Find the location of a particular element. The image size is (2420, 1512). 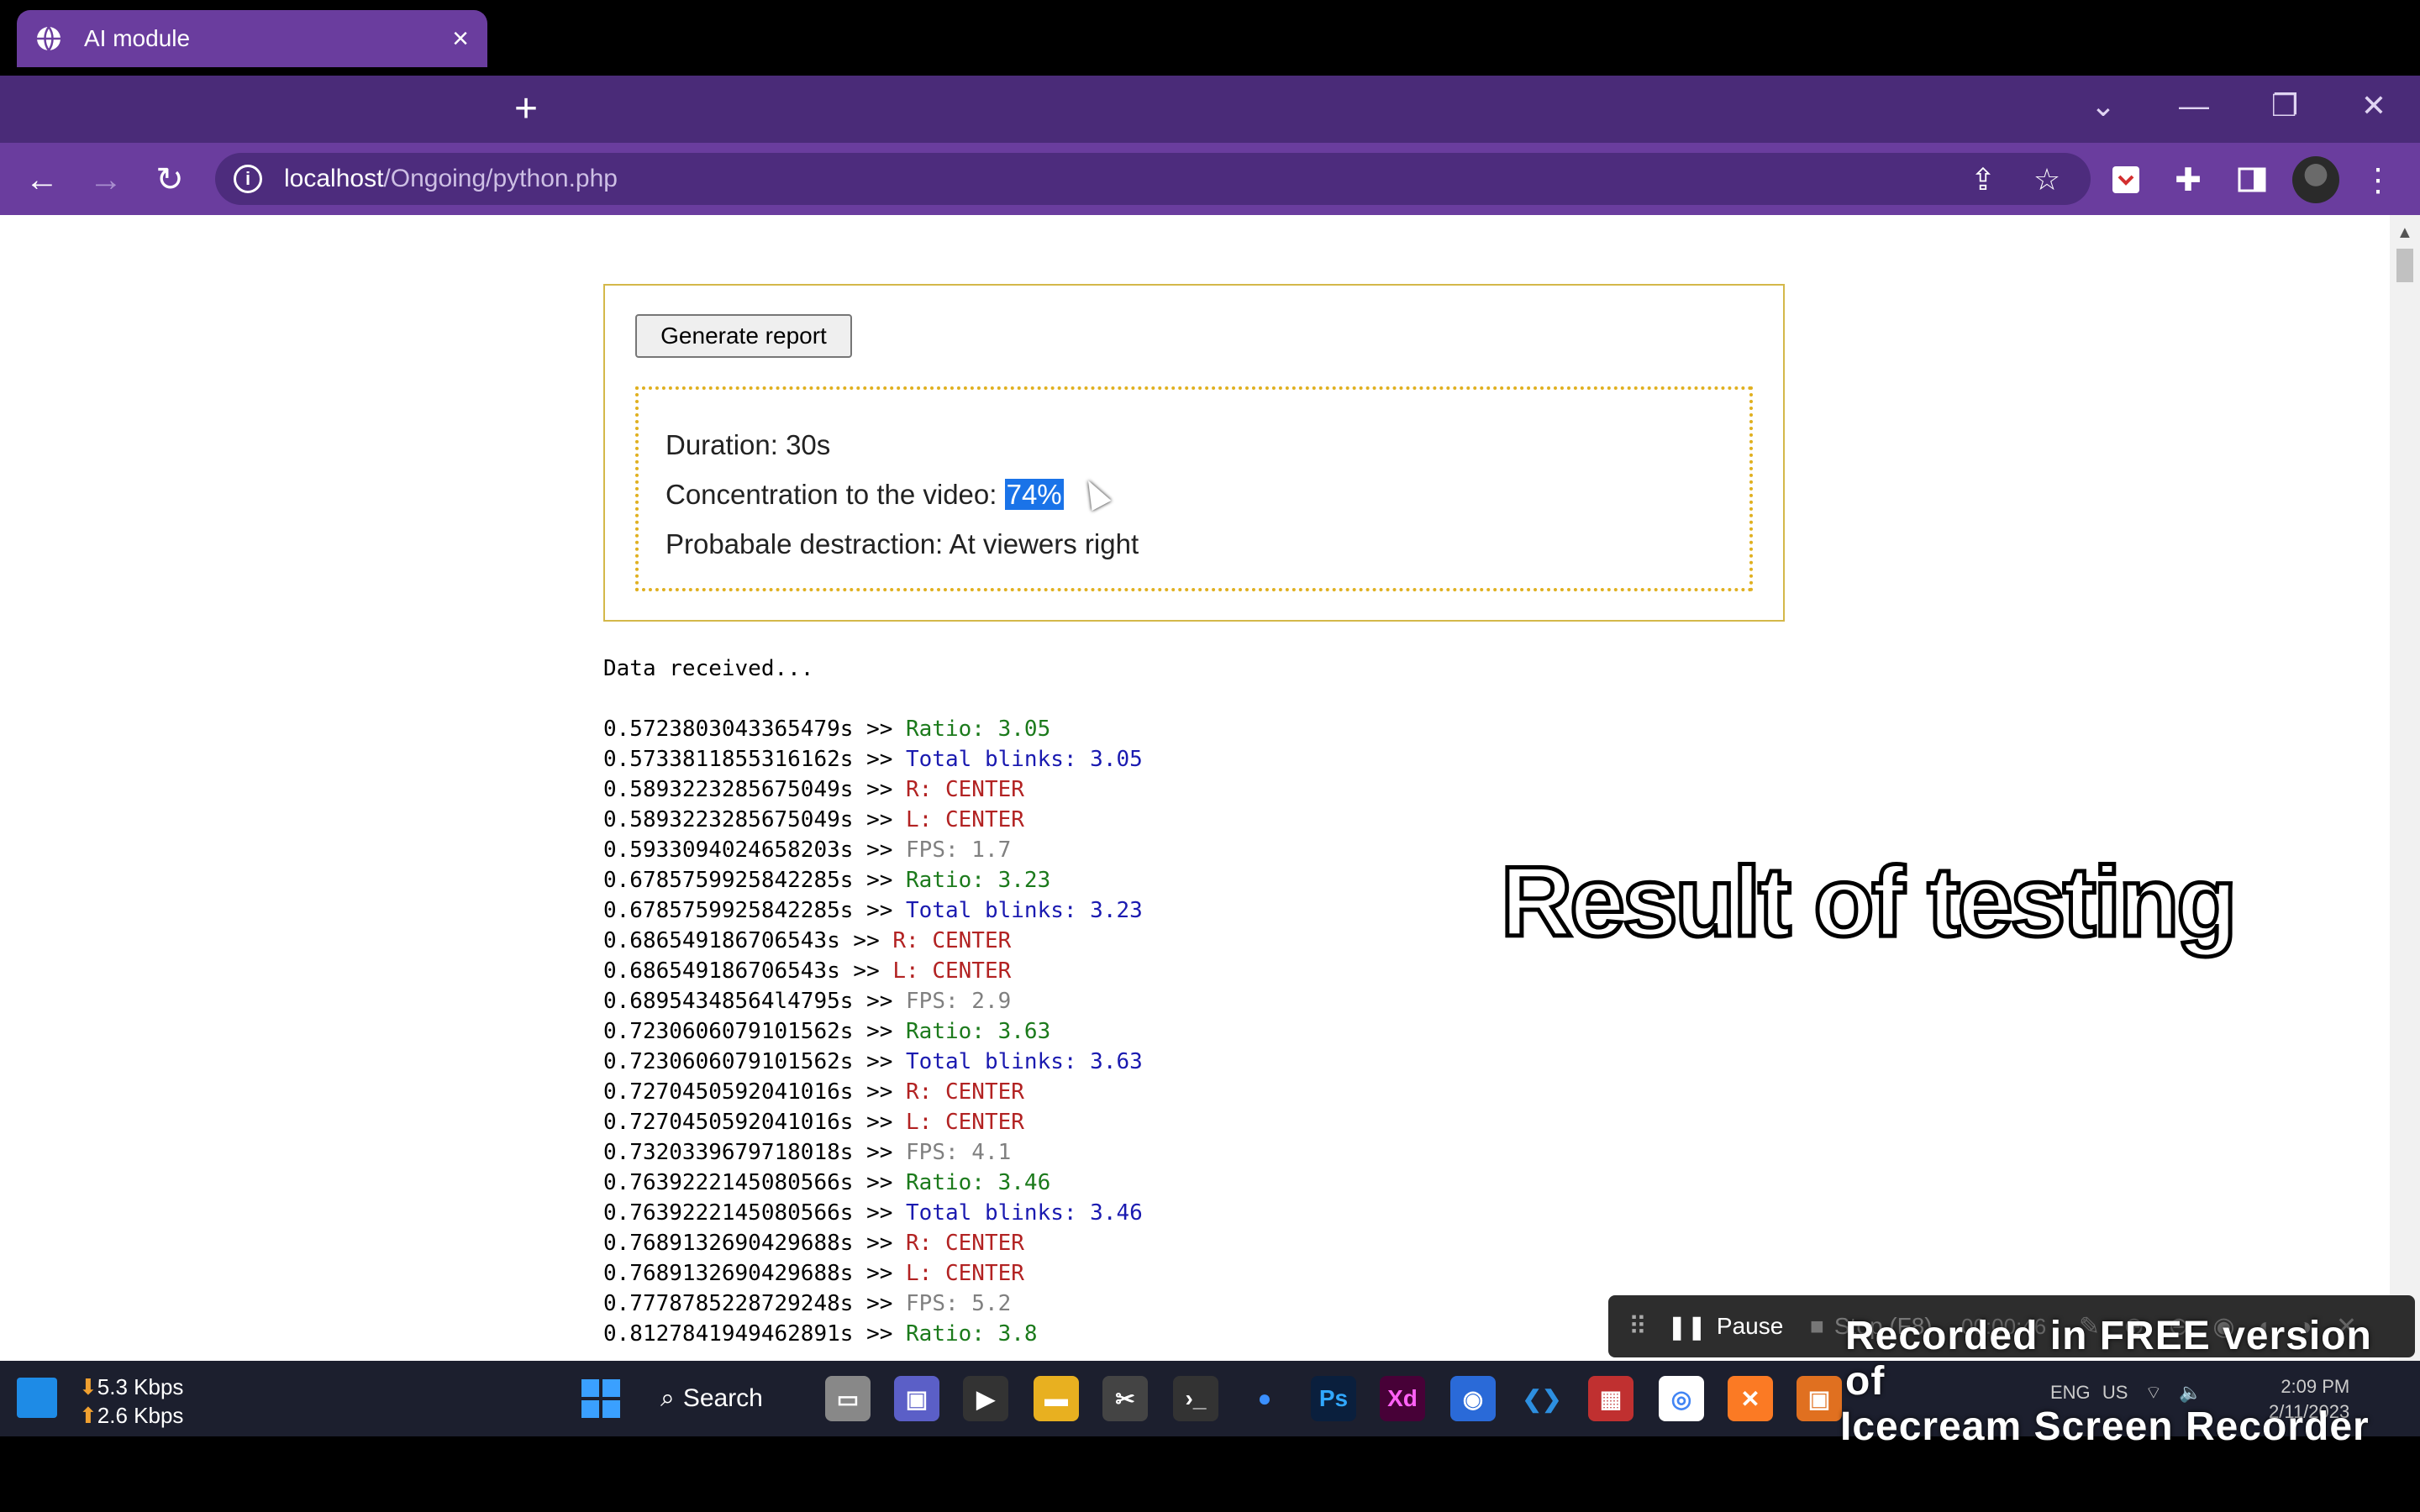

extensions-puzzle-icon: ✚ is located at coordinates (2188, 179).